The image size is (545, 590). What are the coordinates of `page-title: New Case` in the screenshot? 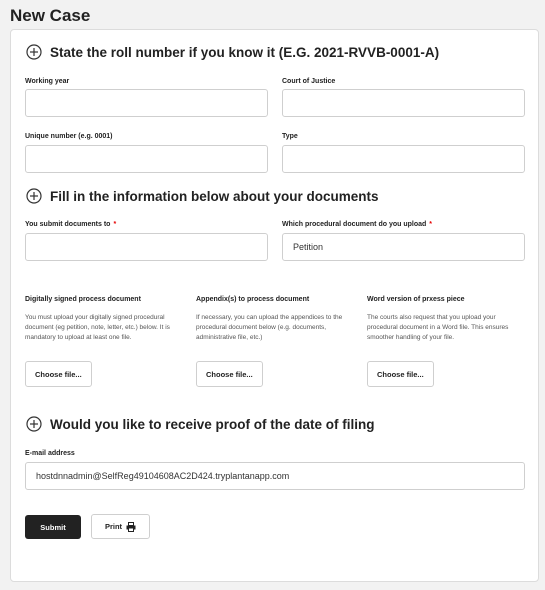 It's located at (50, 15).